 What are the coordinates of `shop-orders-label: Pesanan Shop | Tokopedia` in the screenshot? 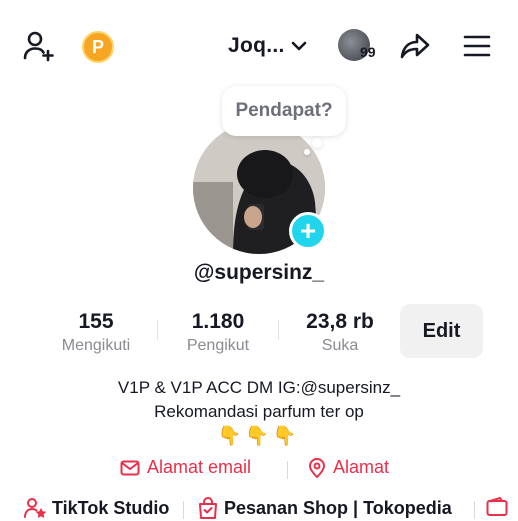 It's located at (338, 507).